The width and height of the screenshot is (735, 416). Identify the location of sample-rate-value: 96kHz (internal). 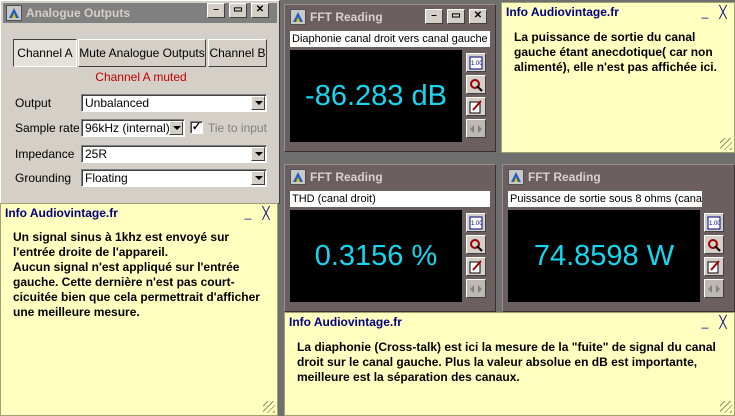
(127, 128).